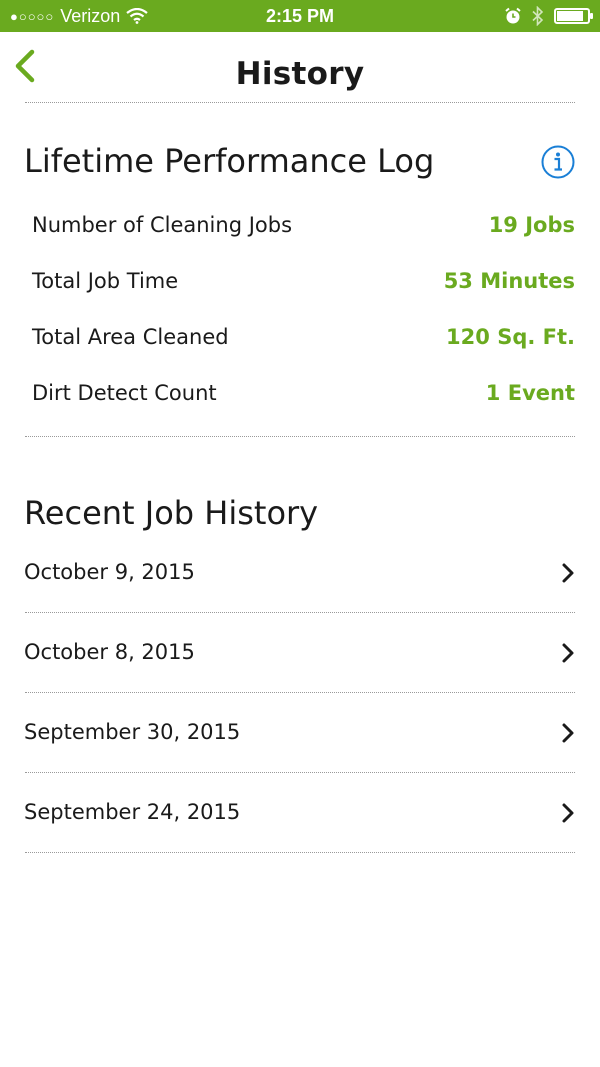 The width and height of the screenshot is (600, 1067). I want to click on lifetime-section-title: Lifetime Performance Log, so click(229, 161).